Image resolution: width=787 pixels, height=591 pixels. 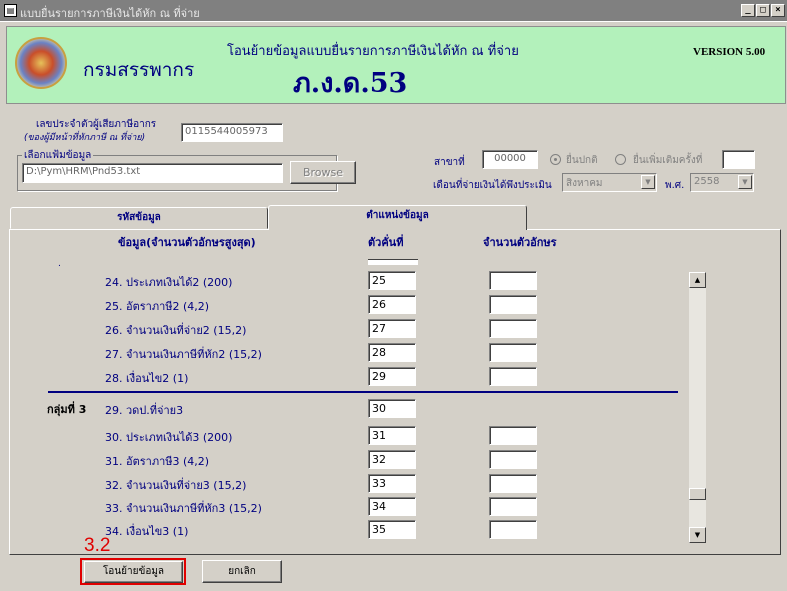 I want to click on browse-button: Browse, so click(x=323, y=172).